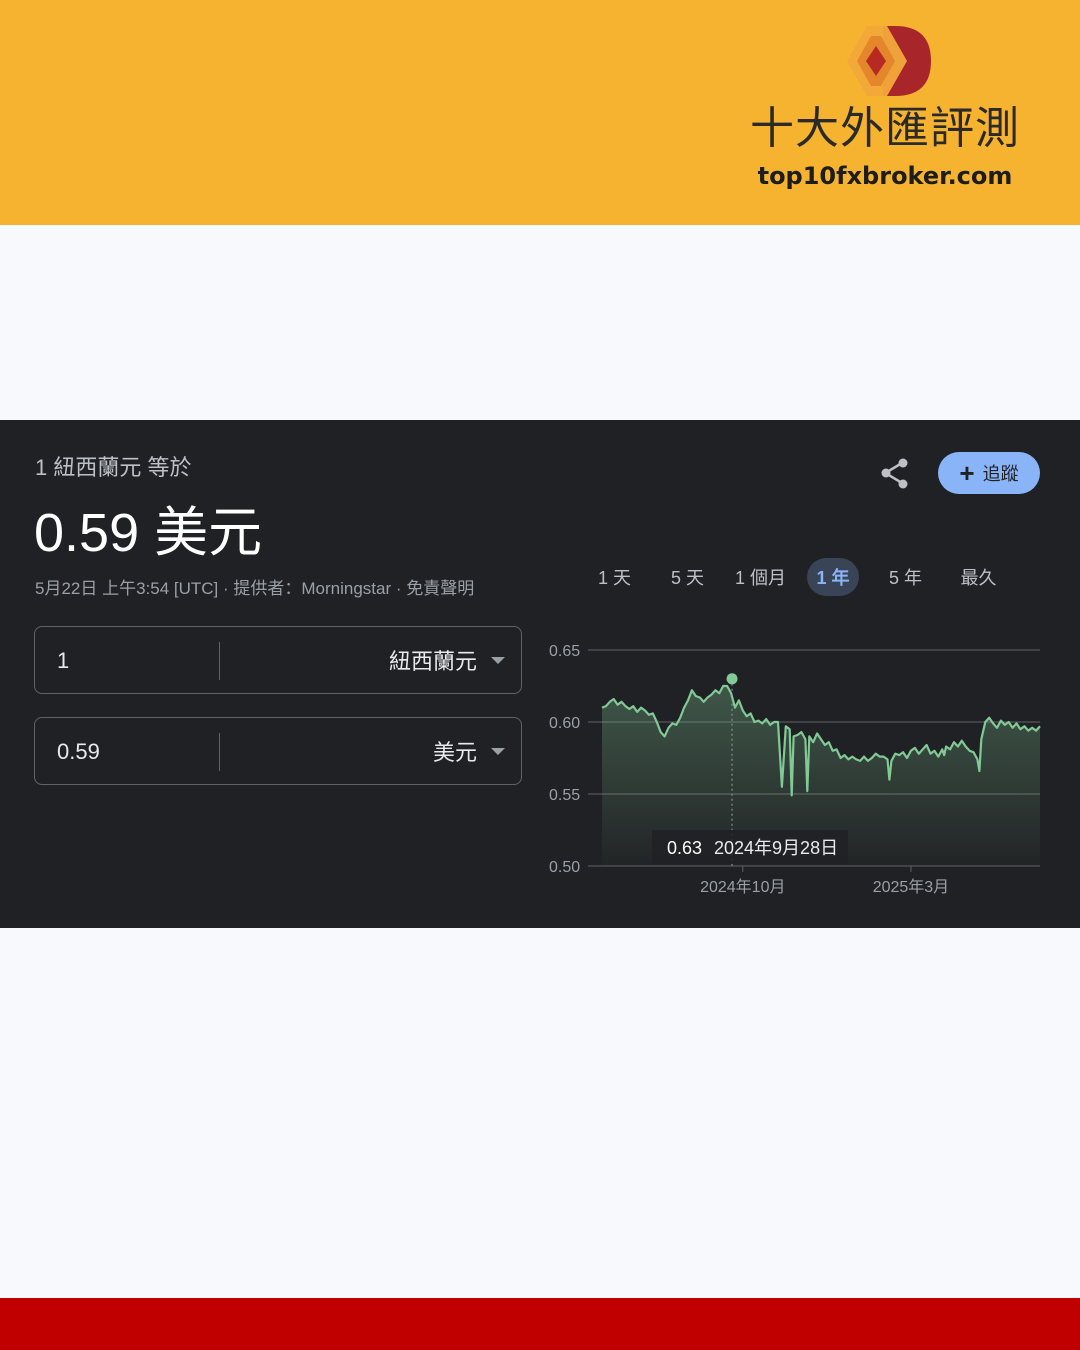 The height and width of the screenshot is (1350, 1080). I want to click on equals-label: 1 紐西蘭元 等於, so click(113, 467).